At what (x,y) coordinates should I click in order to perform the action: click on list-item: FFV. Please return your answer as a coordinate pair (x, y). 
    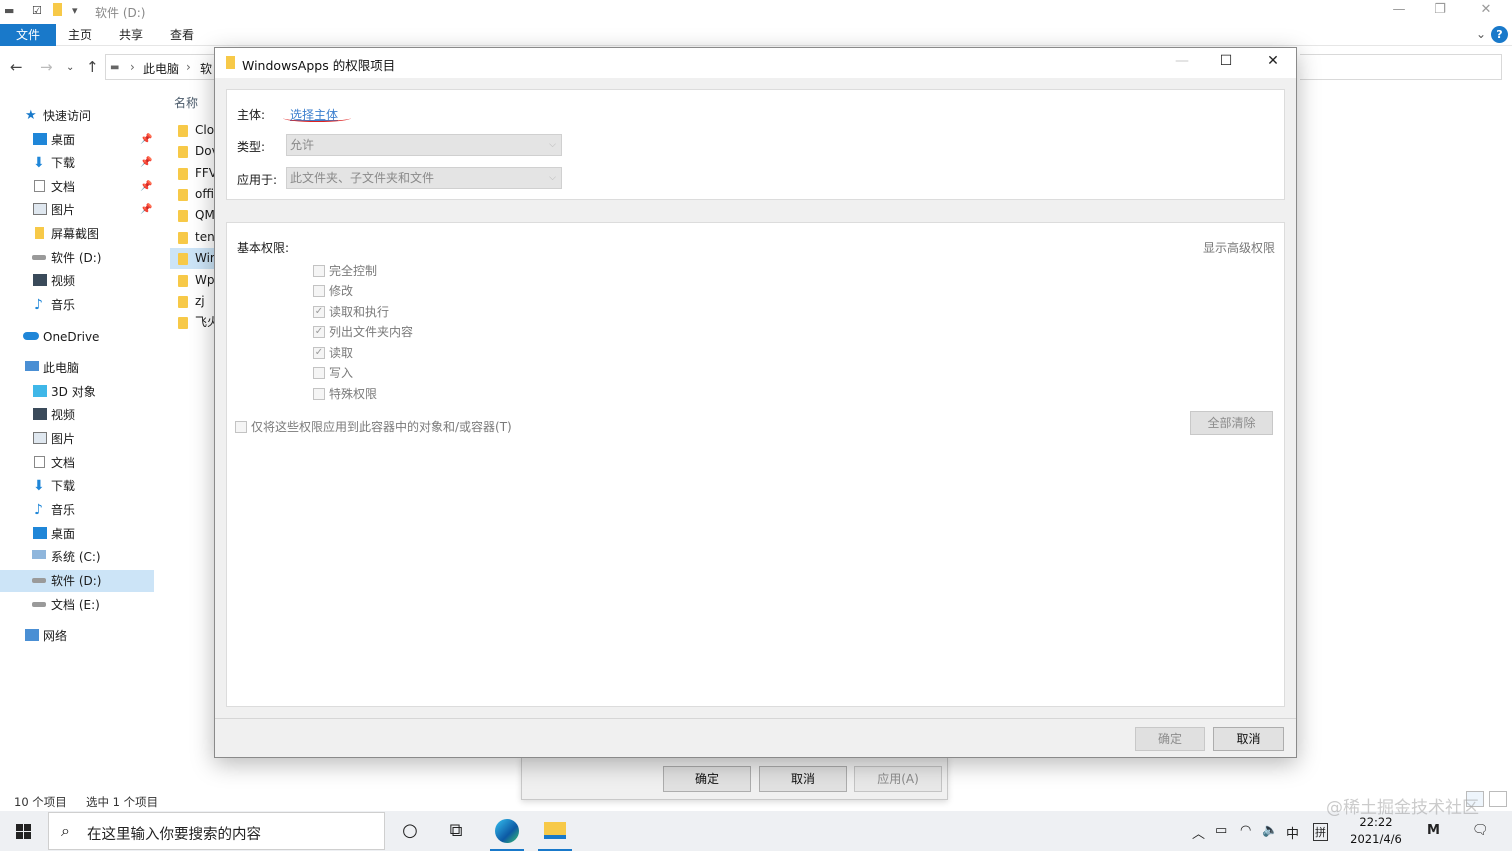
    Looking at the image, I should click on (195, 173).